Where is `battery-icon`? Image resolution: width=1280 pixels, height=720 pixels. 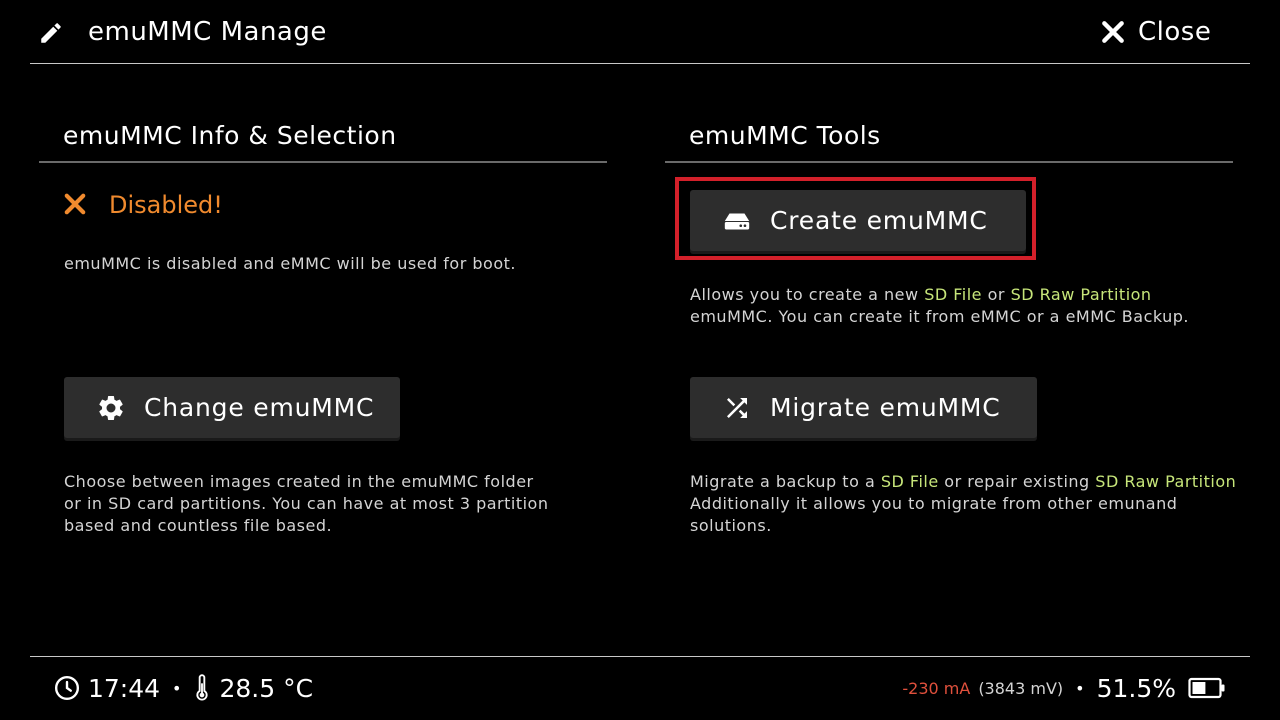
battery-icon is located at coordinates (1206, 688).